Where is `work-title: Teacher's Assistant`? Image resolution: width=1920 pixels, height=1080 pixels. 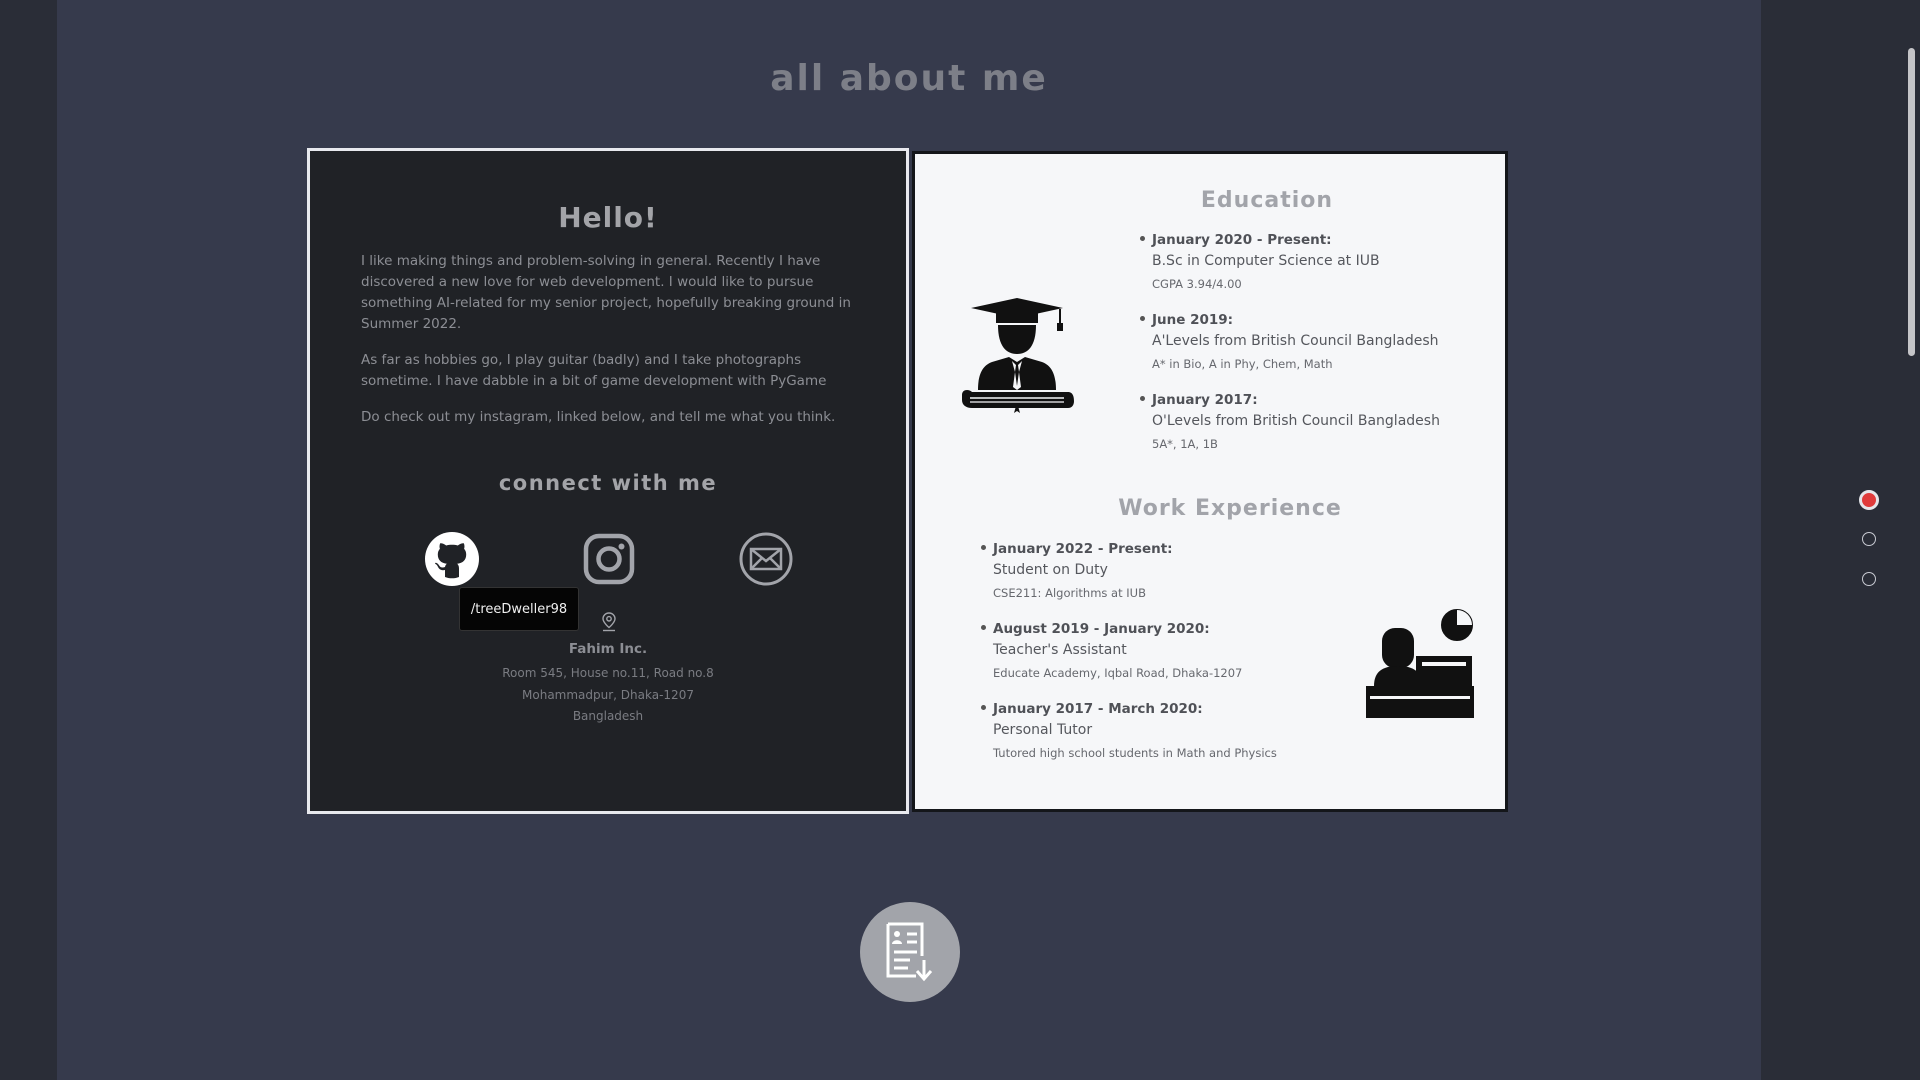
work-title: Teacher's Assistant is located at coordinates (1060, 650).